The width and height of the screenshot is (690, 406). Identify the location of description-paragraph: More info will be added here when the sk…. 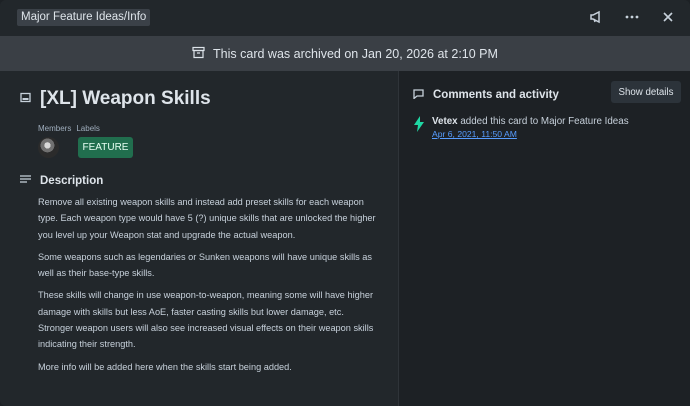
(165, 366).